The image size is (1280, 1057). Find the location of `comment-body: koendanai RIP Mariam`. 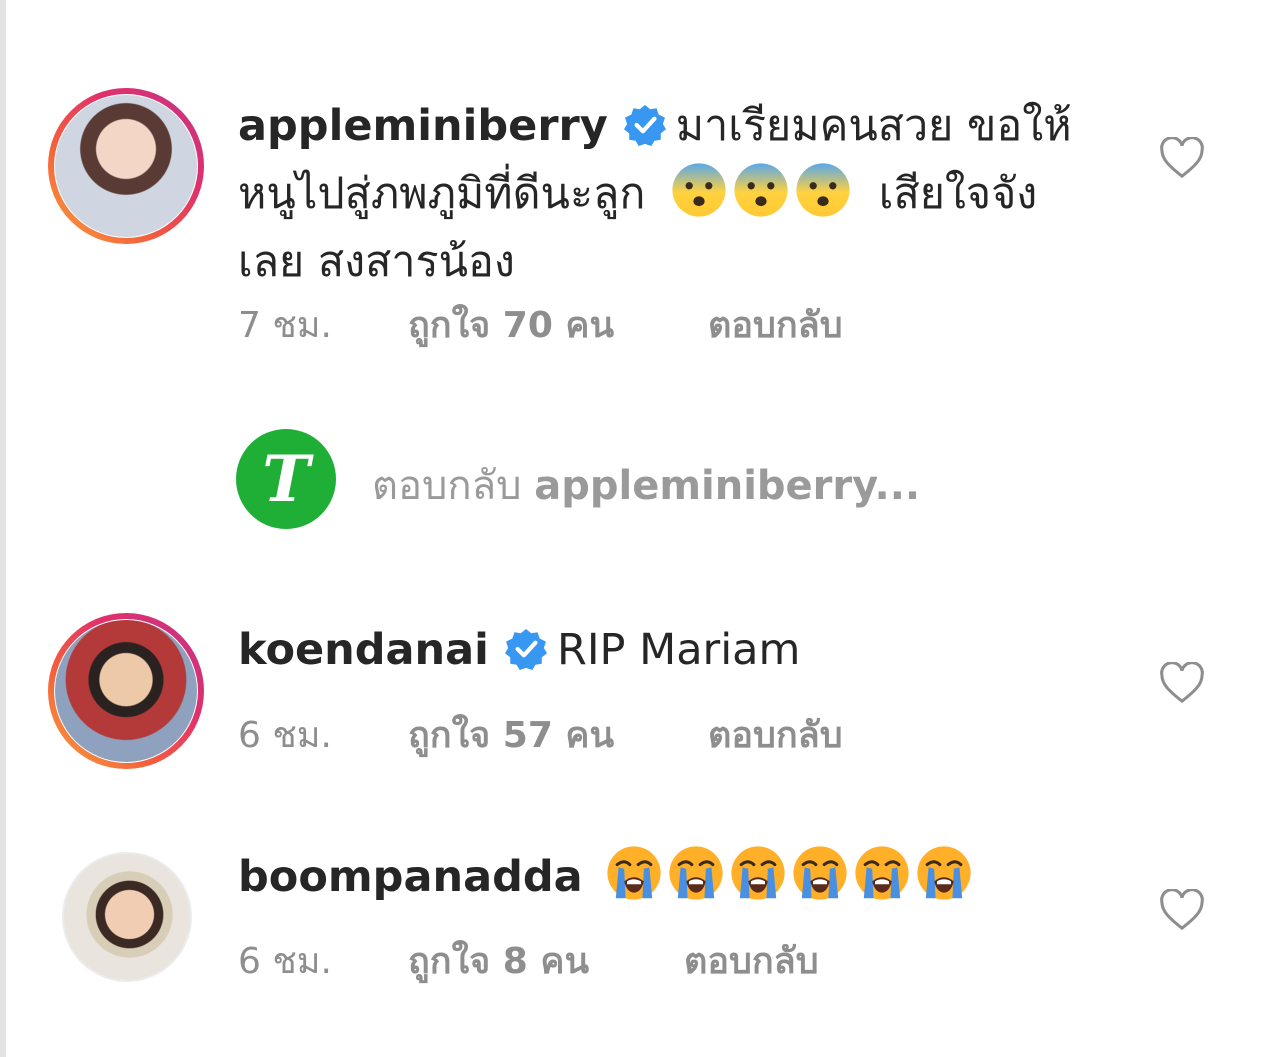

comment-body: koendanai RIP Mariam is located at coordinates (678, 650).